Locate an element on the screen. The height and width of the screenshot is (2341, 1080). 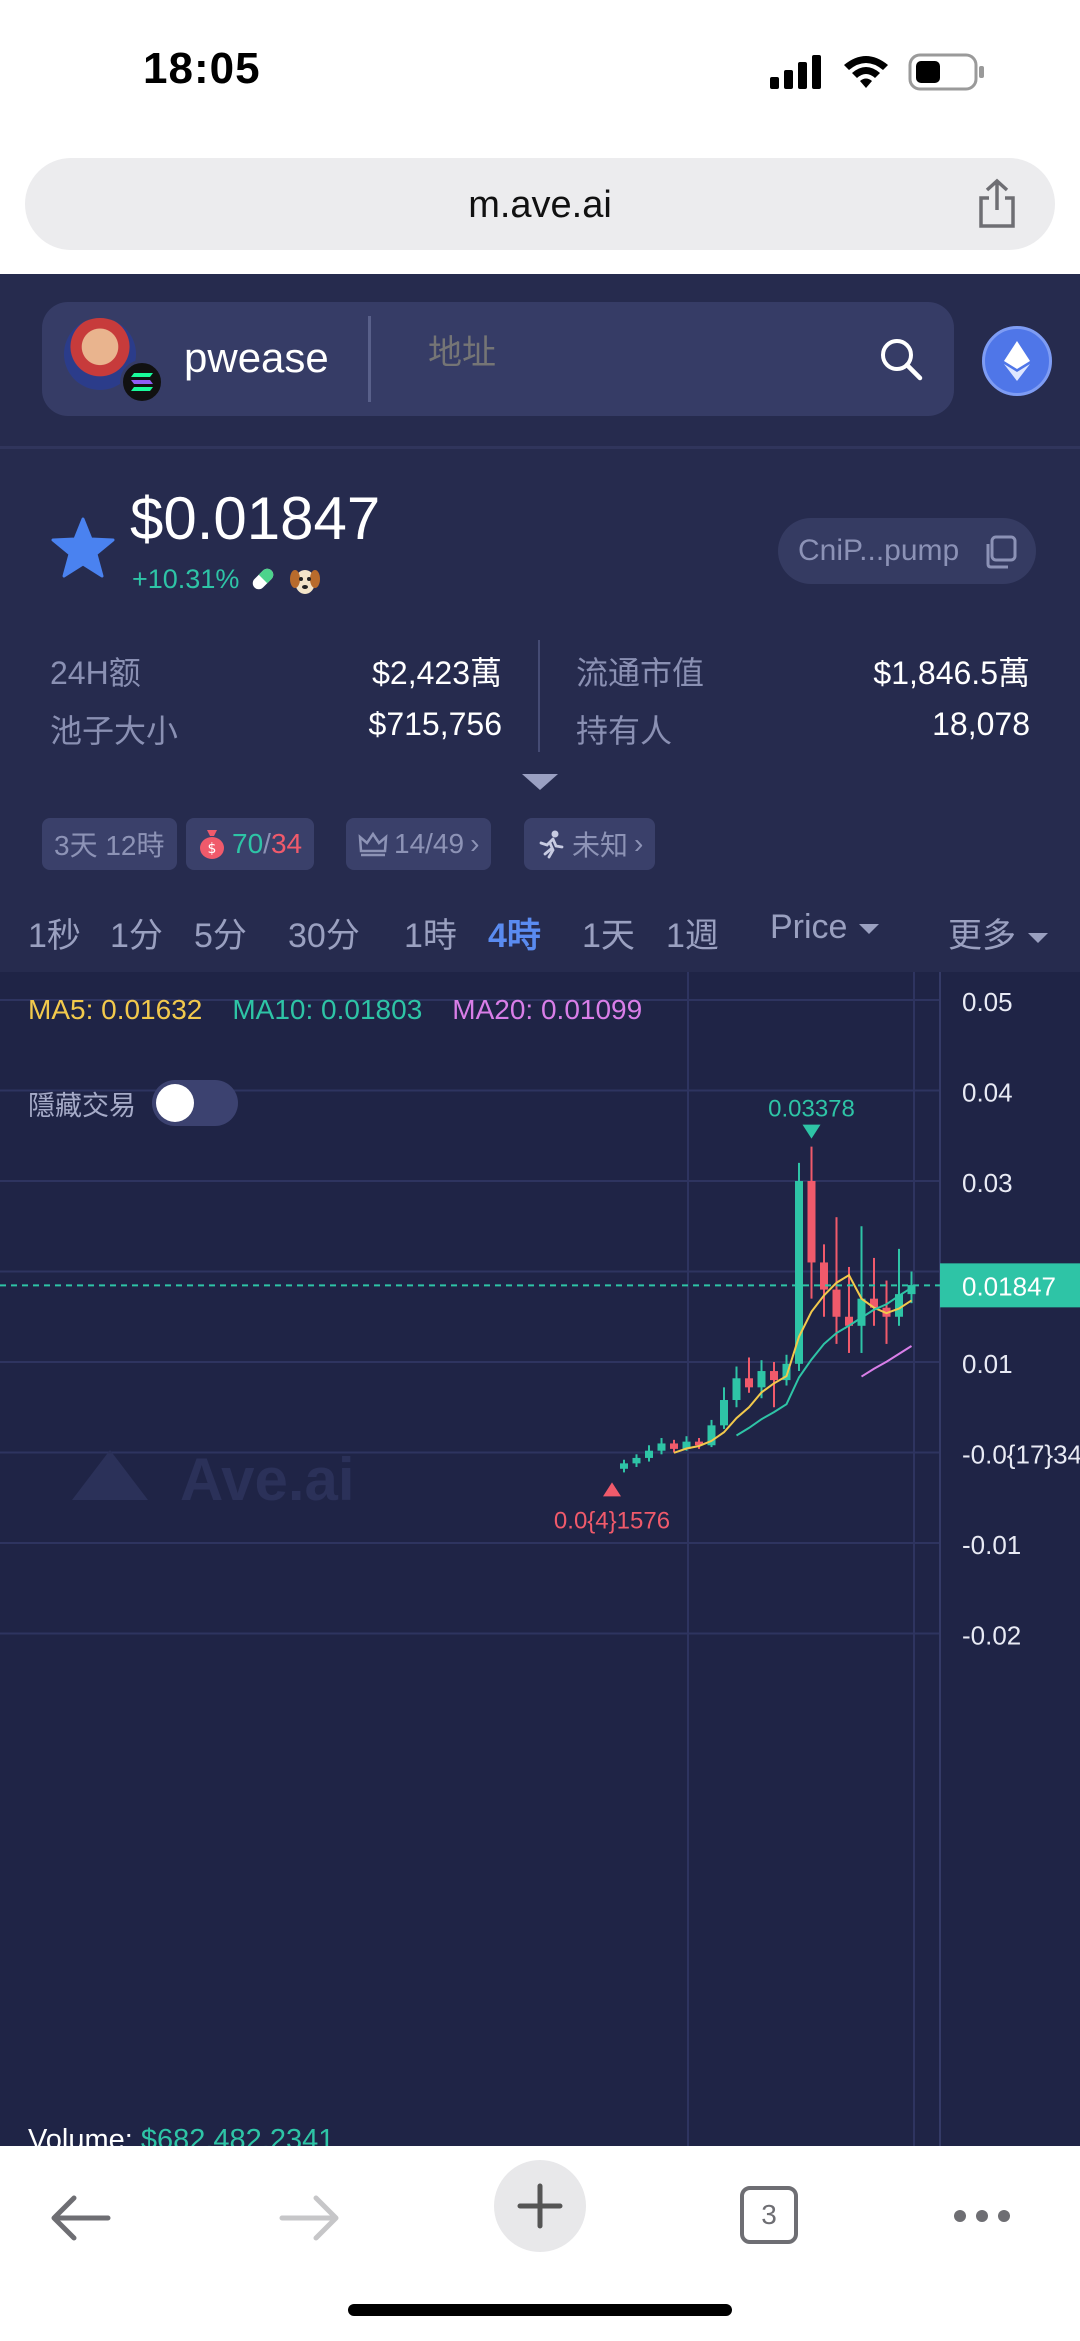
header-separator is located at coordinates (540, 447).